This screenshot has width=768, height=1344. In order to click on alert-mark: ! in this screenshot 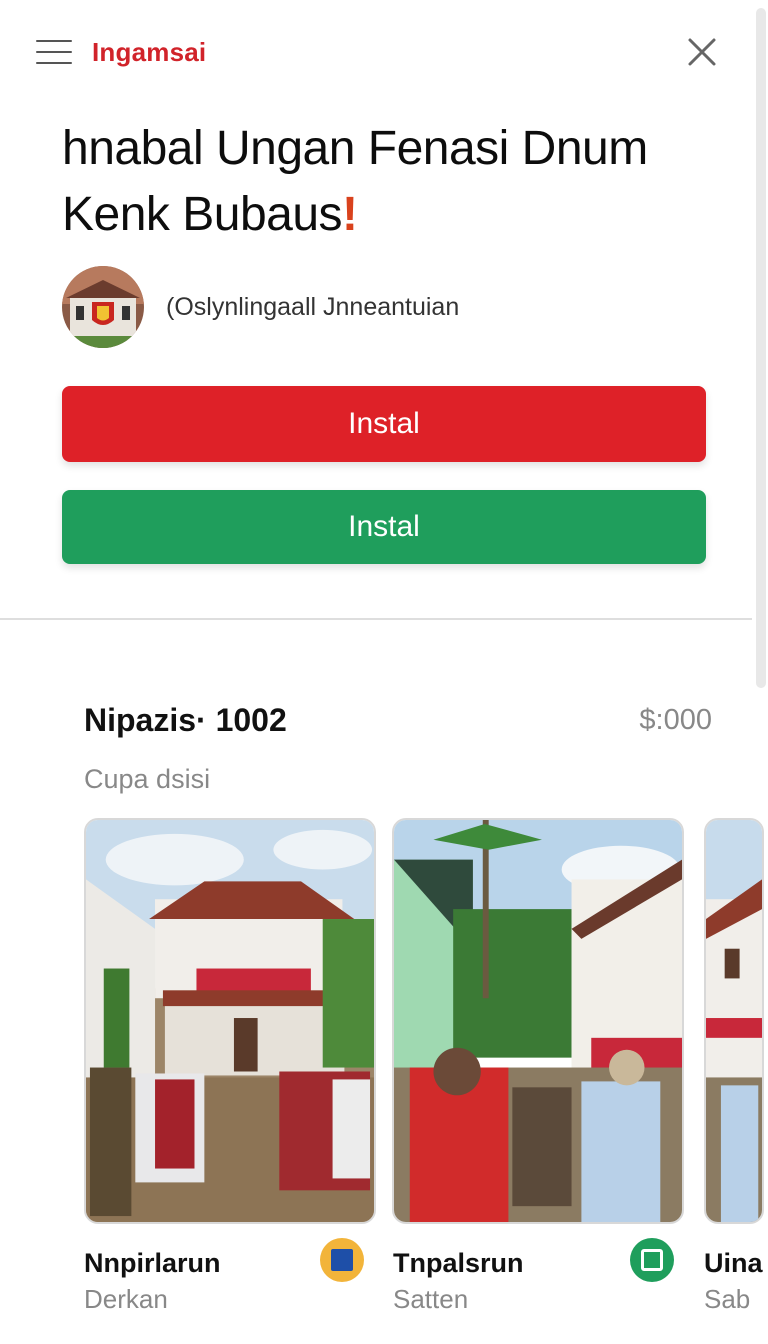, I will do `click(350, 214)`.